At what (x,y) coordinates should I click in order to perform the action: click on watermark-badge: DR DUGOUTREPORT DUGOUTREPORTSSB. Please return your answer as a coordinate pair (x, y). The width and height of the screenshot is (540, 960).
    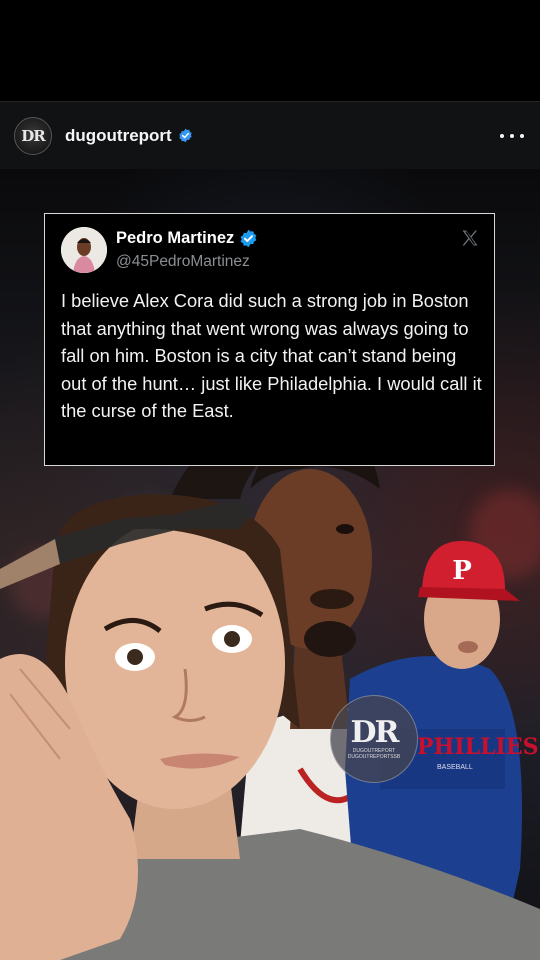
    Looking at the image, I should click on (374, 739).